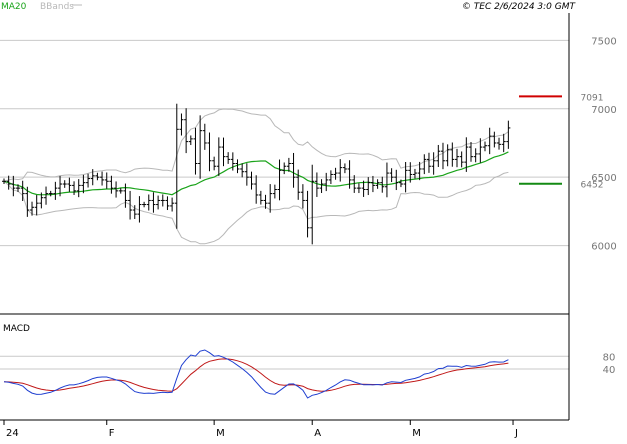 Image resolution: width=627 pixels, height=444 pixels. I want to click on copyright-text: © TEC 2/6/2024 3:0 GMT, so click(519, 7).